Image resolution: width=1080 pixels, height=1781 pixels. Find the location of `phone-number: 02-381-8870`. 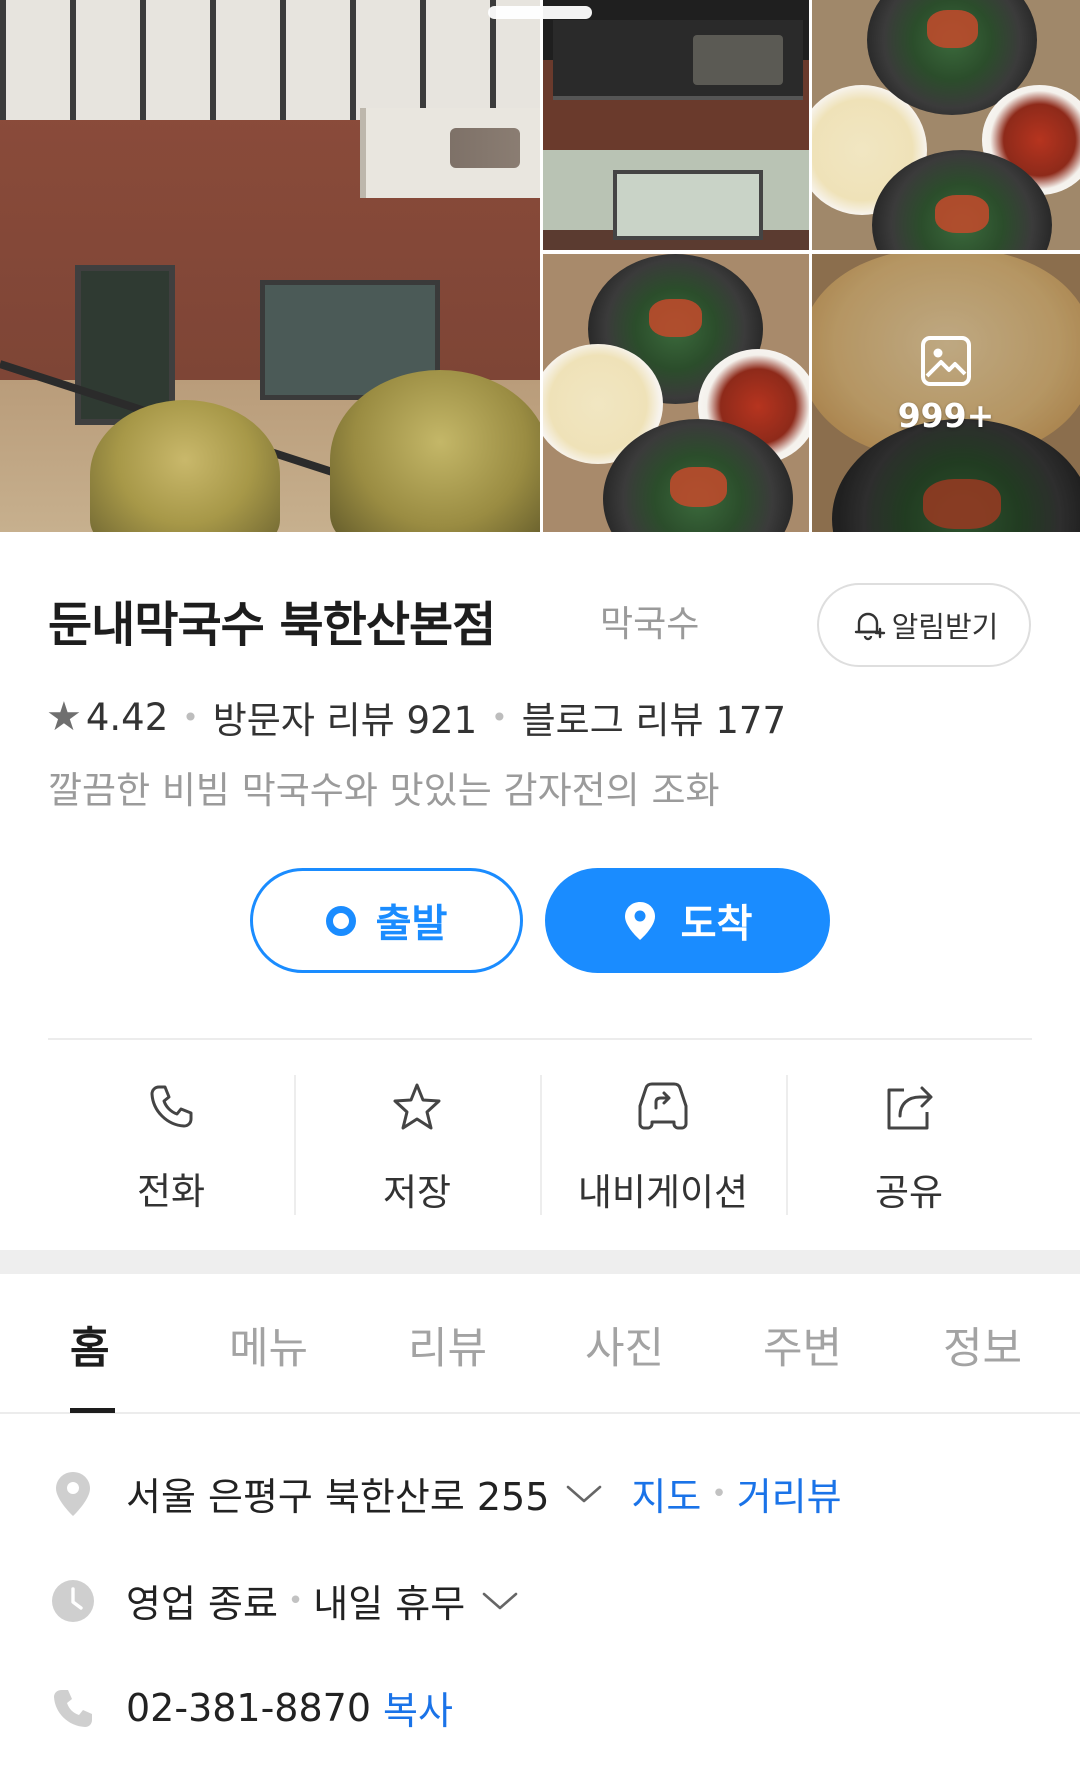

phone-number: 02-381-8870 is located at coordinates (248, 1708).